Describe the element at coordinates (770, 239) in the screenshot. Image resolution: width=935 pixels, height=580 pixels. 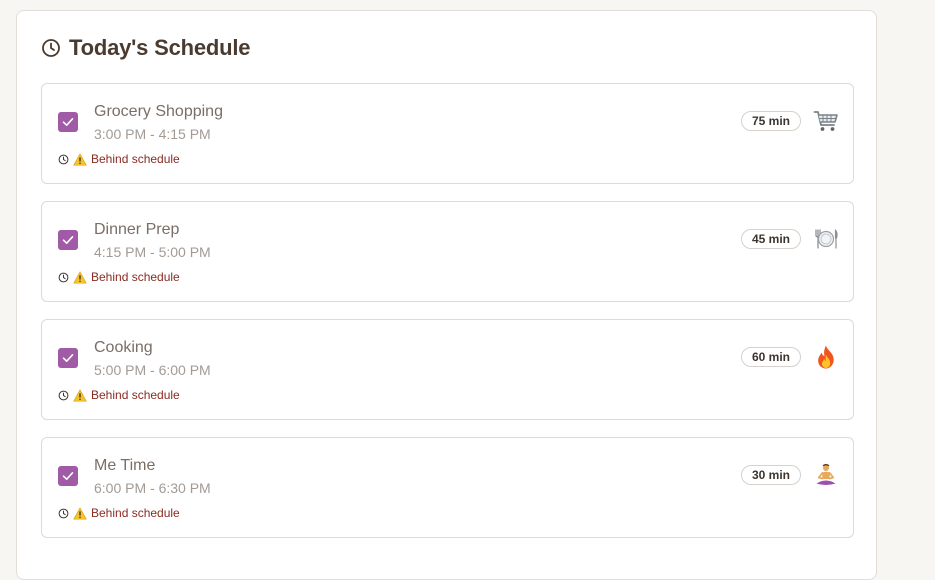
I see `duration-badge: 45 min` at that location.